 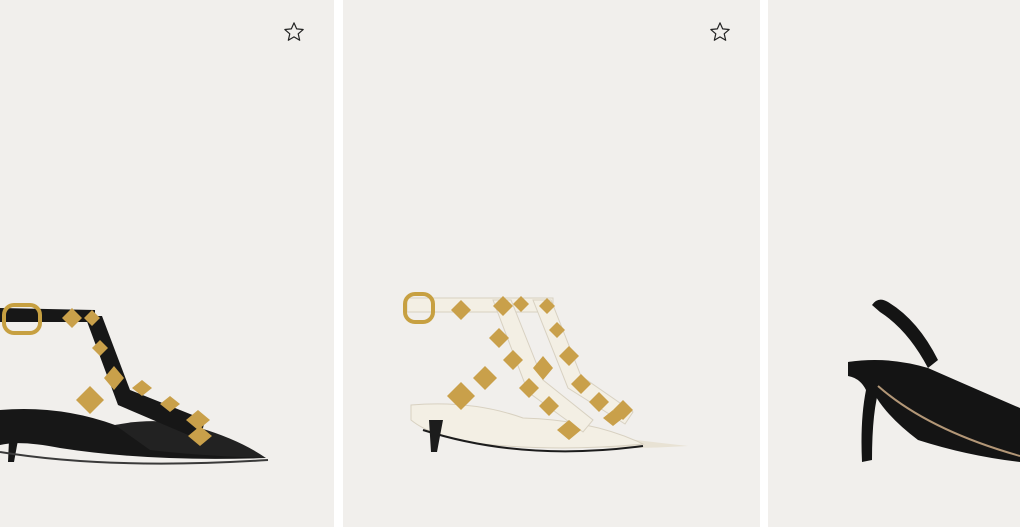 What do you see at coordinates (134, 384) in the screenshot?
I see `black-rockstud-kitten-heel-pump-icon` at bounding box center [134, 384].